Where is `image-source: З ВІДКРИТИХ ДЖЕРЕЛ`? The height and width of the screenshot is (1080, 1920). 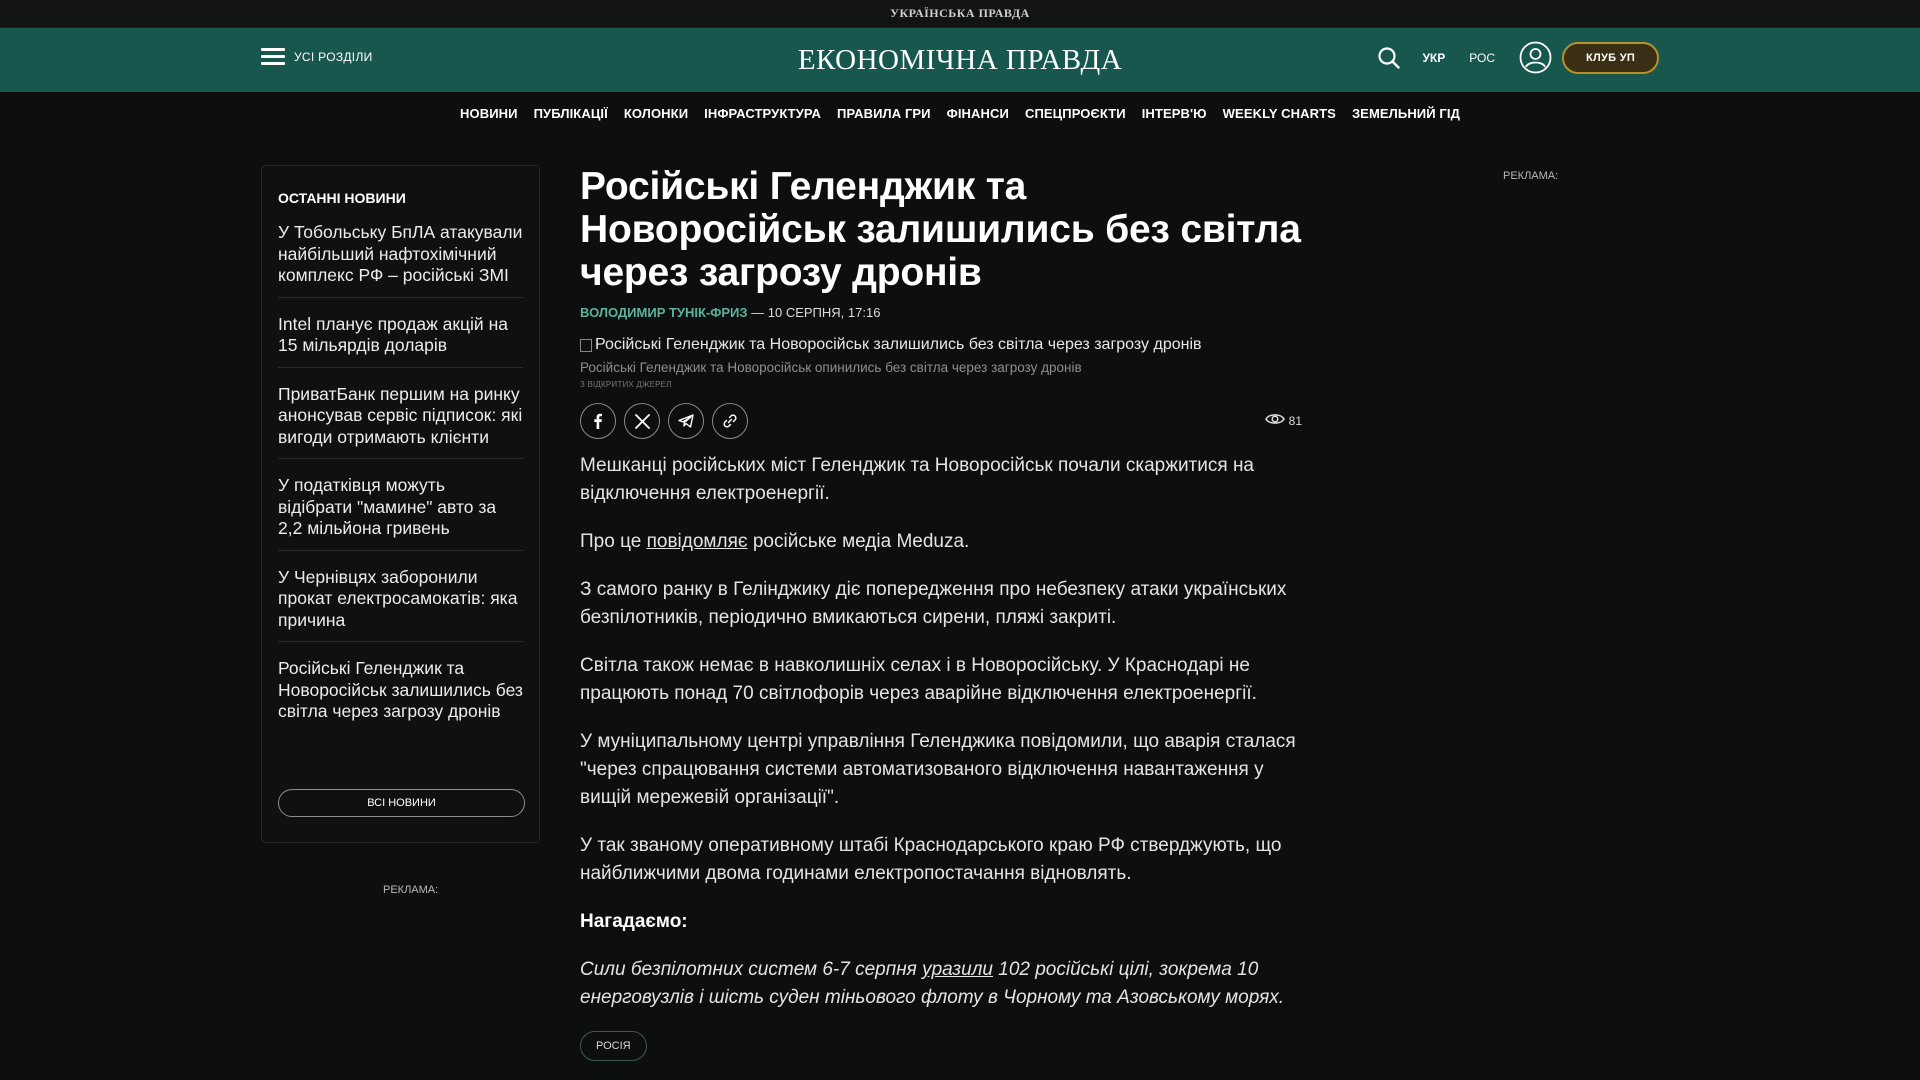 image-source: З ВІДКРИТИХ ДЖЕРЕЛ is located at coordinates (626, 384).